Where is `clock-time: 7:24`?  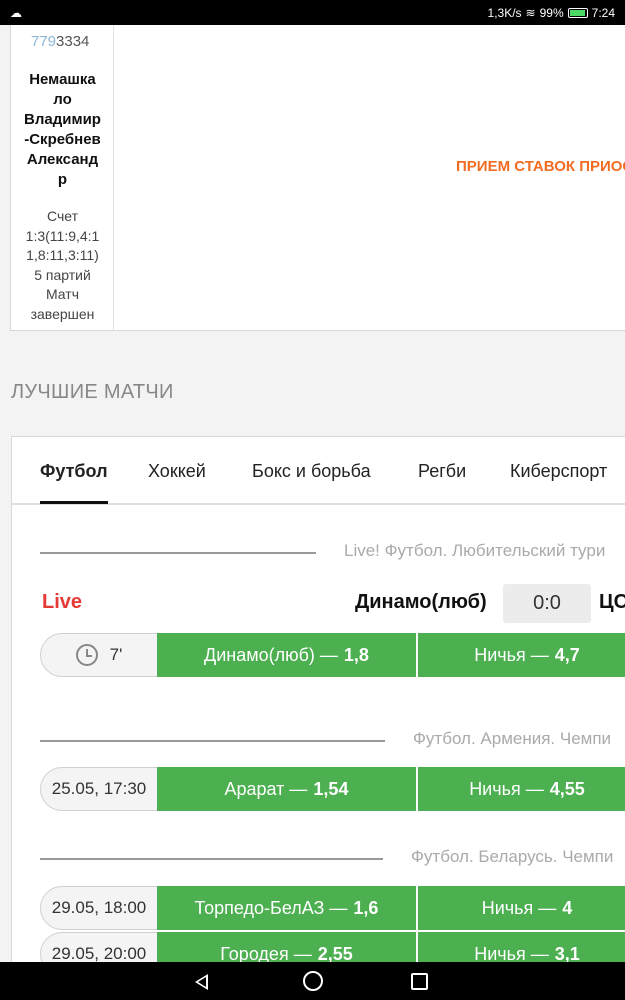
clock-time: 7:24 is located at coordinates (603, 12).